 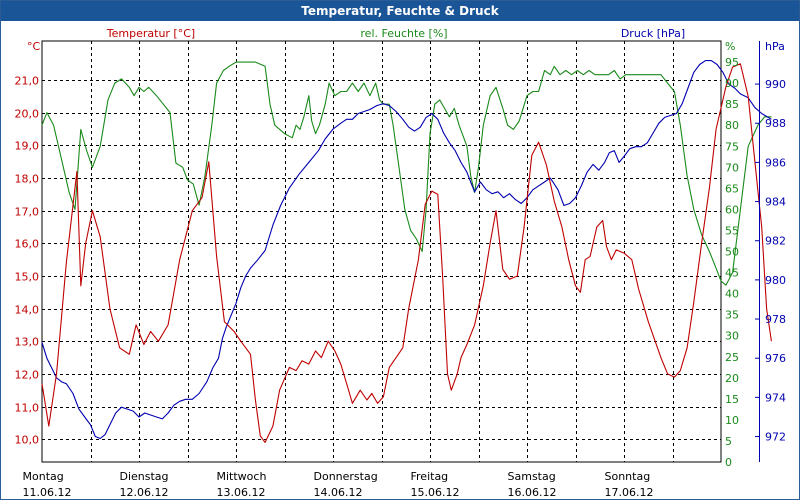 I want to click on date-label: 16.06.12, so click(x=532, y=492).